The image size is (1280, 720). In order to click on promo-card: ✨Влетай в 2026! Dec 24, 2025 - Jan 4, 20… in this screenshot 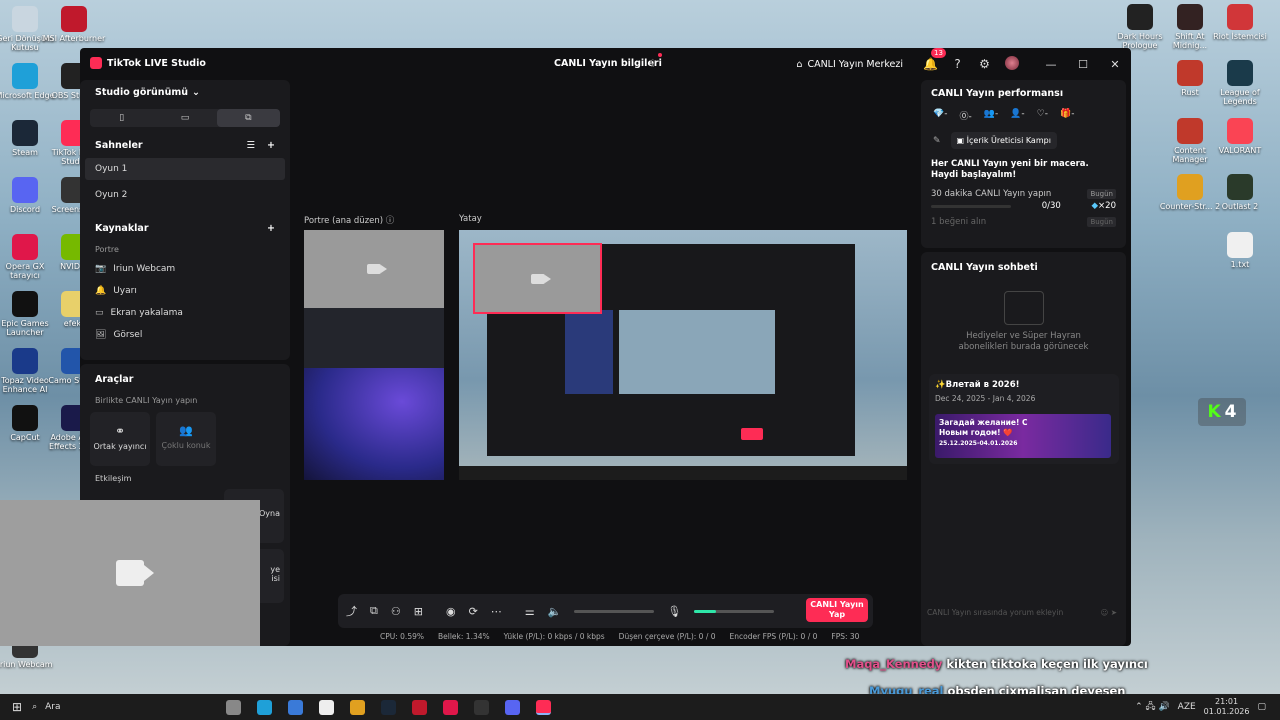, I will do `click(1024, 419)`.